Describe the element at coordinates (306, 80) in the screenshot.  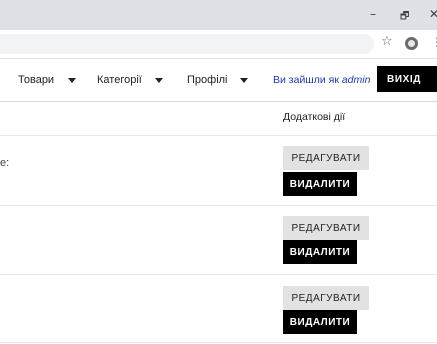
I see `logged-in-prefix: Ви зайшли як` at that location.